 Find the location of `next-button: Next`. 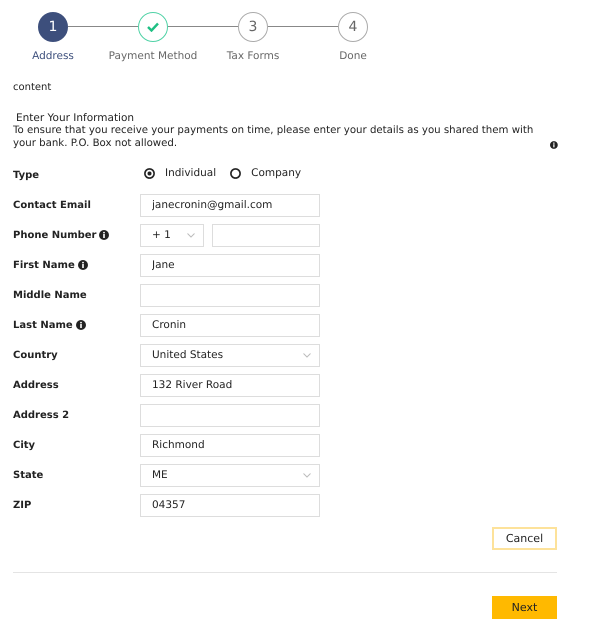

next-button: Next is located at coordinates (524, 607).